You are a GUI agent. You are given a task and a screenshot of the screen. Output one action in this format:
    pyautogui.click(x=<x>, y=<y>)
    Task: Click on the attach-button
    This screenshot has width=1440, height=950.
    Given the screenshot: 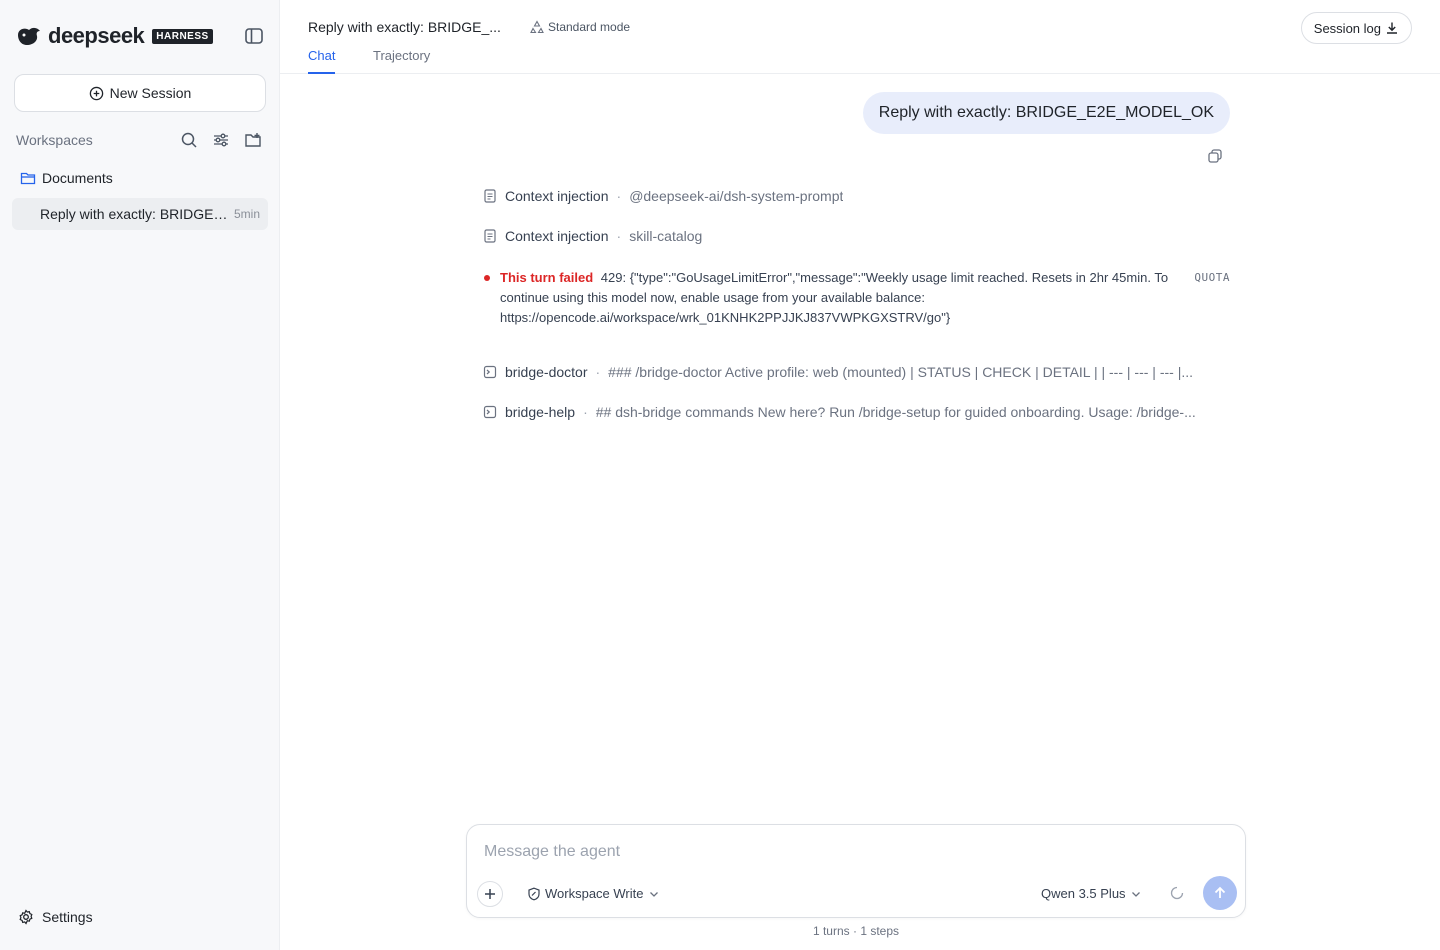 What is the action you would take?
    pyautogui.click(x=490, y=894)
    